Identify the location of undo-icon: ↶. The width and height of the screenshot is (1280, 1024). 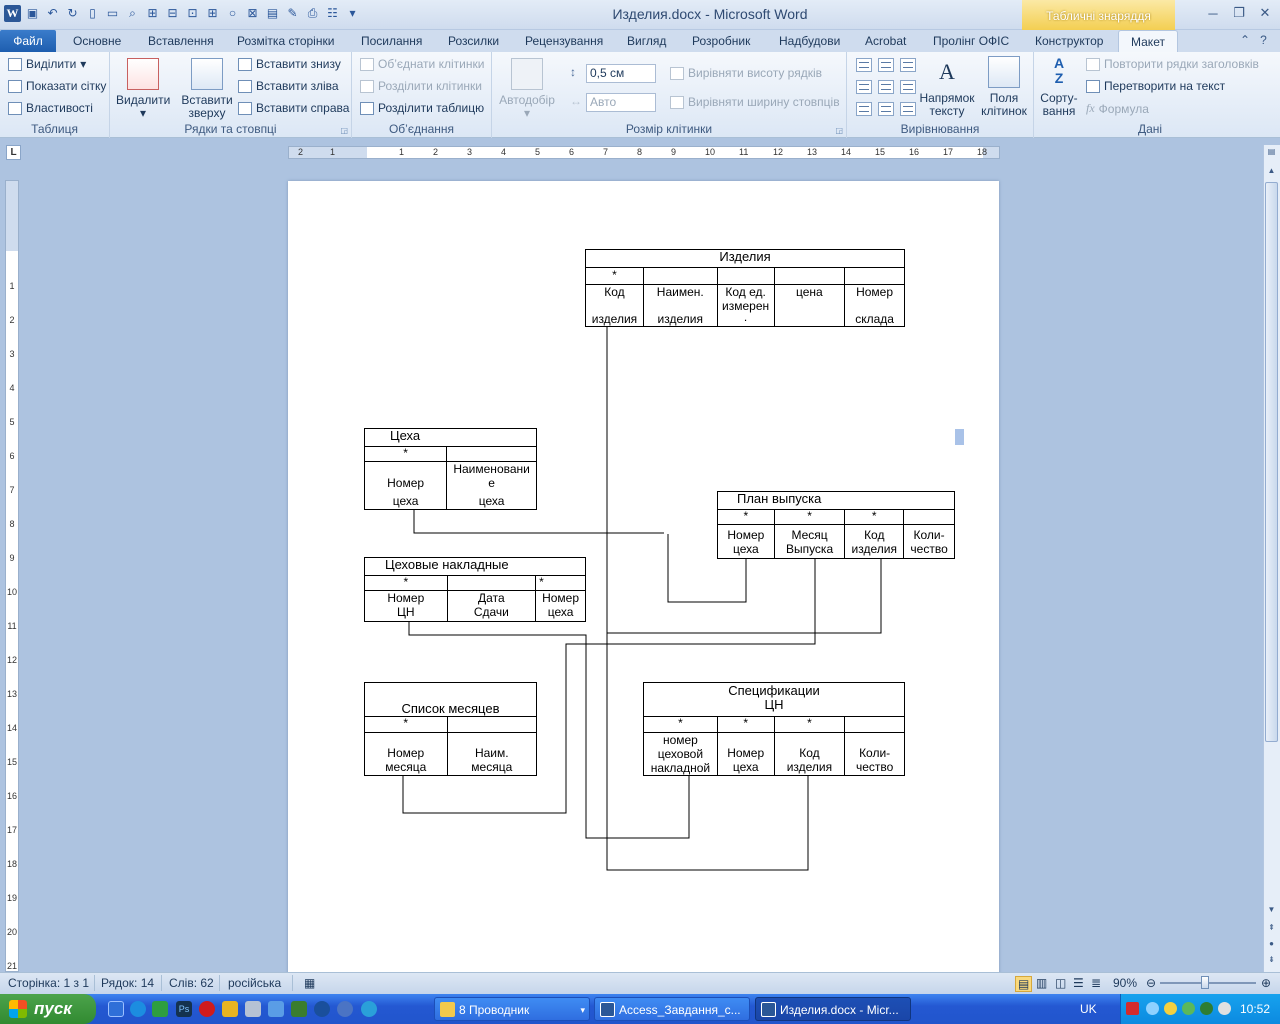
(52, 13).